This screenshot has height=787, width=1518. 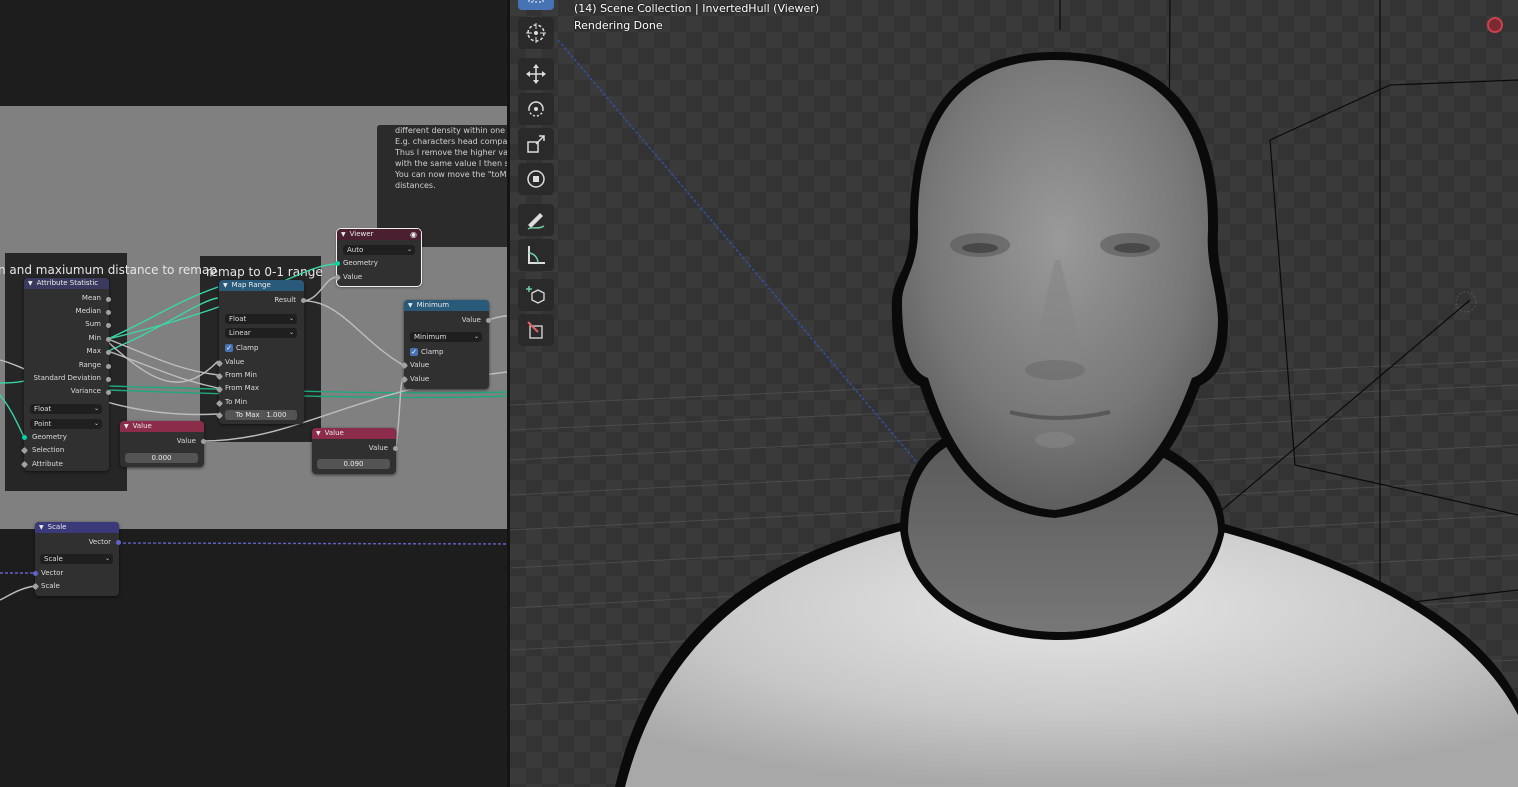 I want to click on dropdown-value: Float, so click(x=238, y=319).